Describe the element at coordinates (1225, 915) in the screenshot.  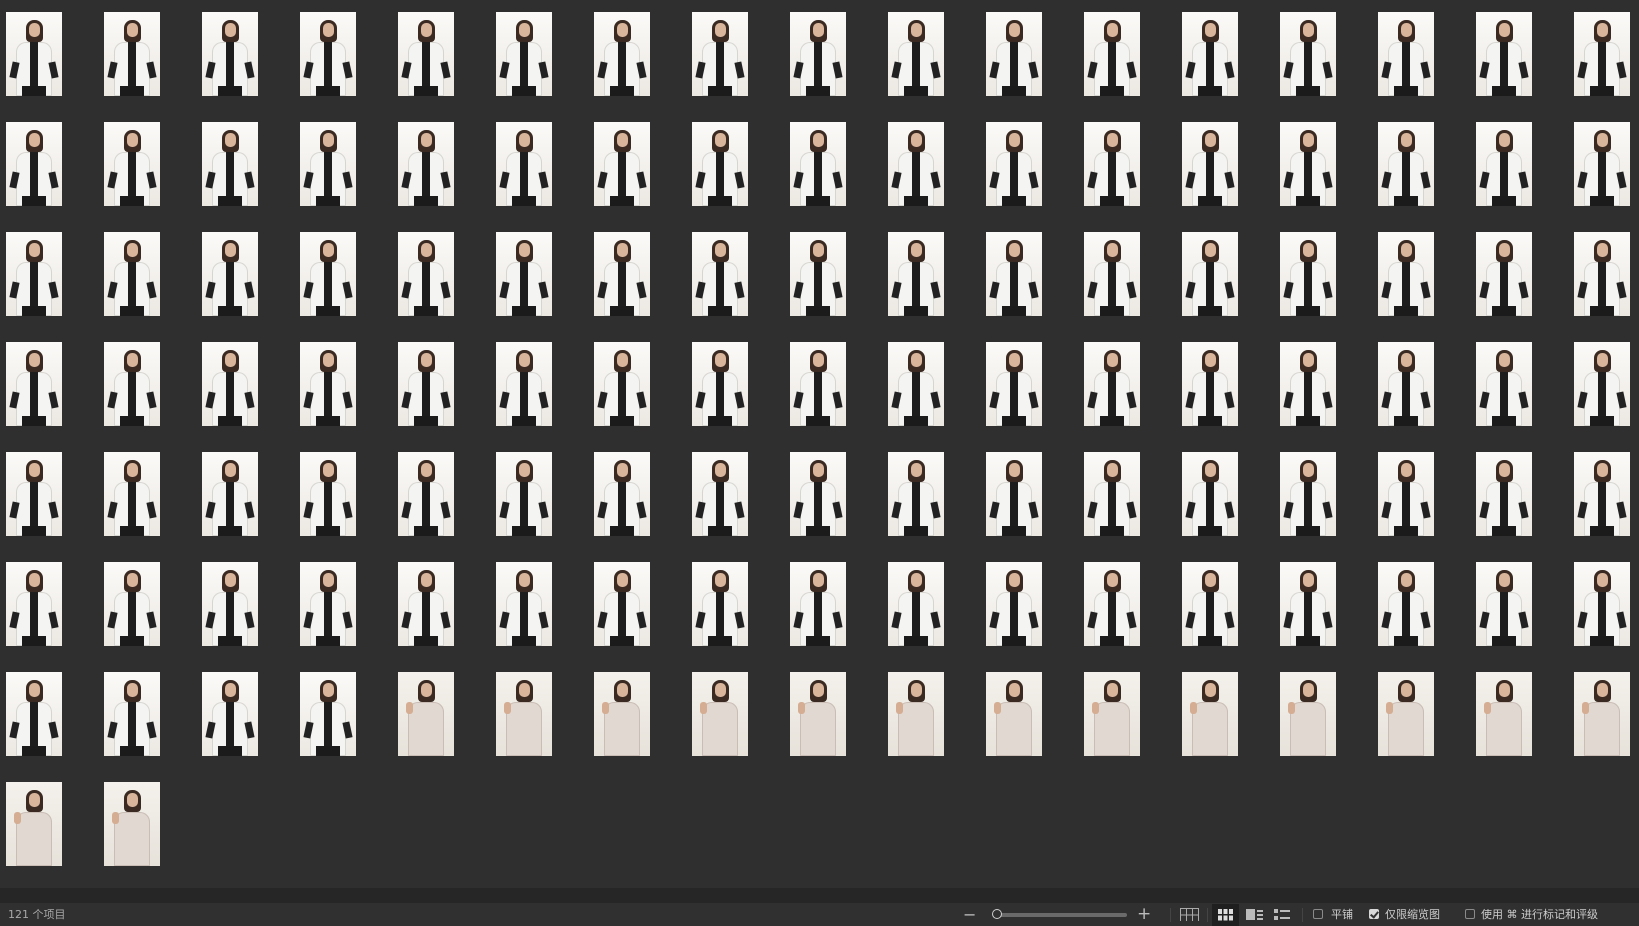
I see `thumbnail-view-button` at that location.